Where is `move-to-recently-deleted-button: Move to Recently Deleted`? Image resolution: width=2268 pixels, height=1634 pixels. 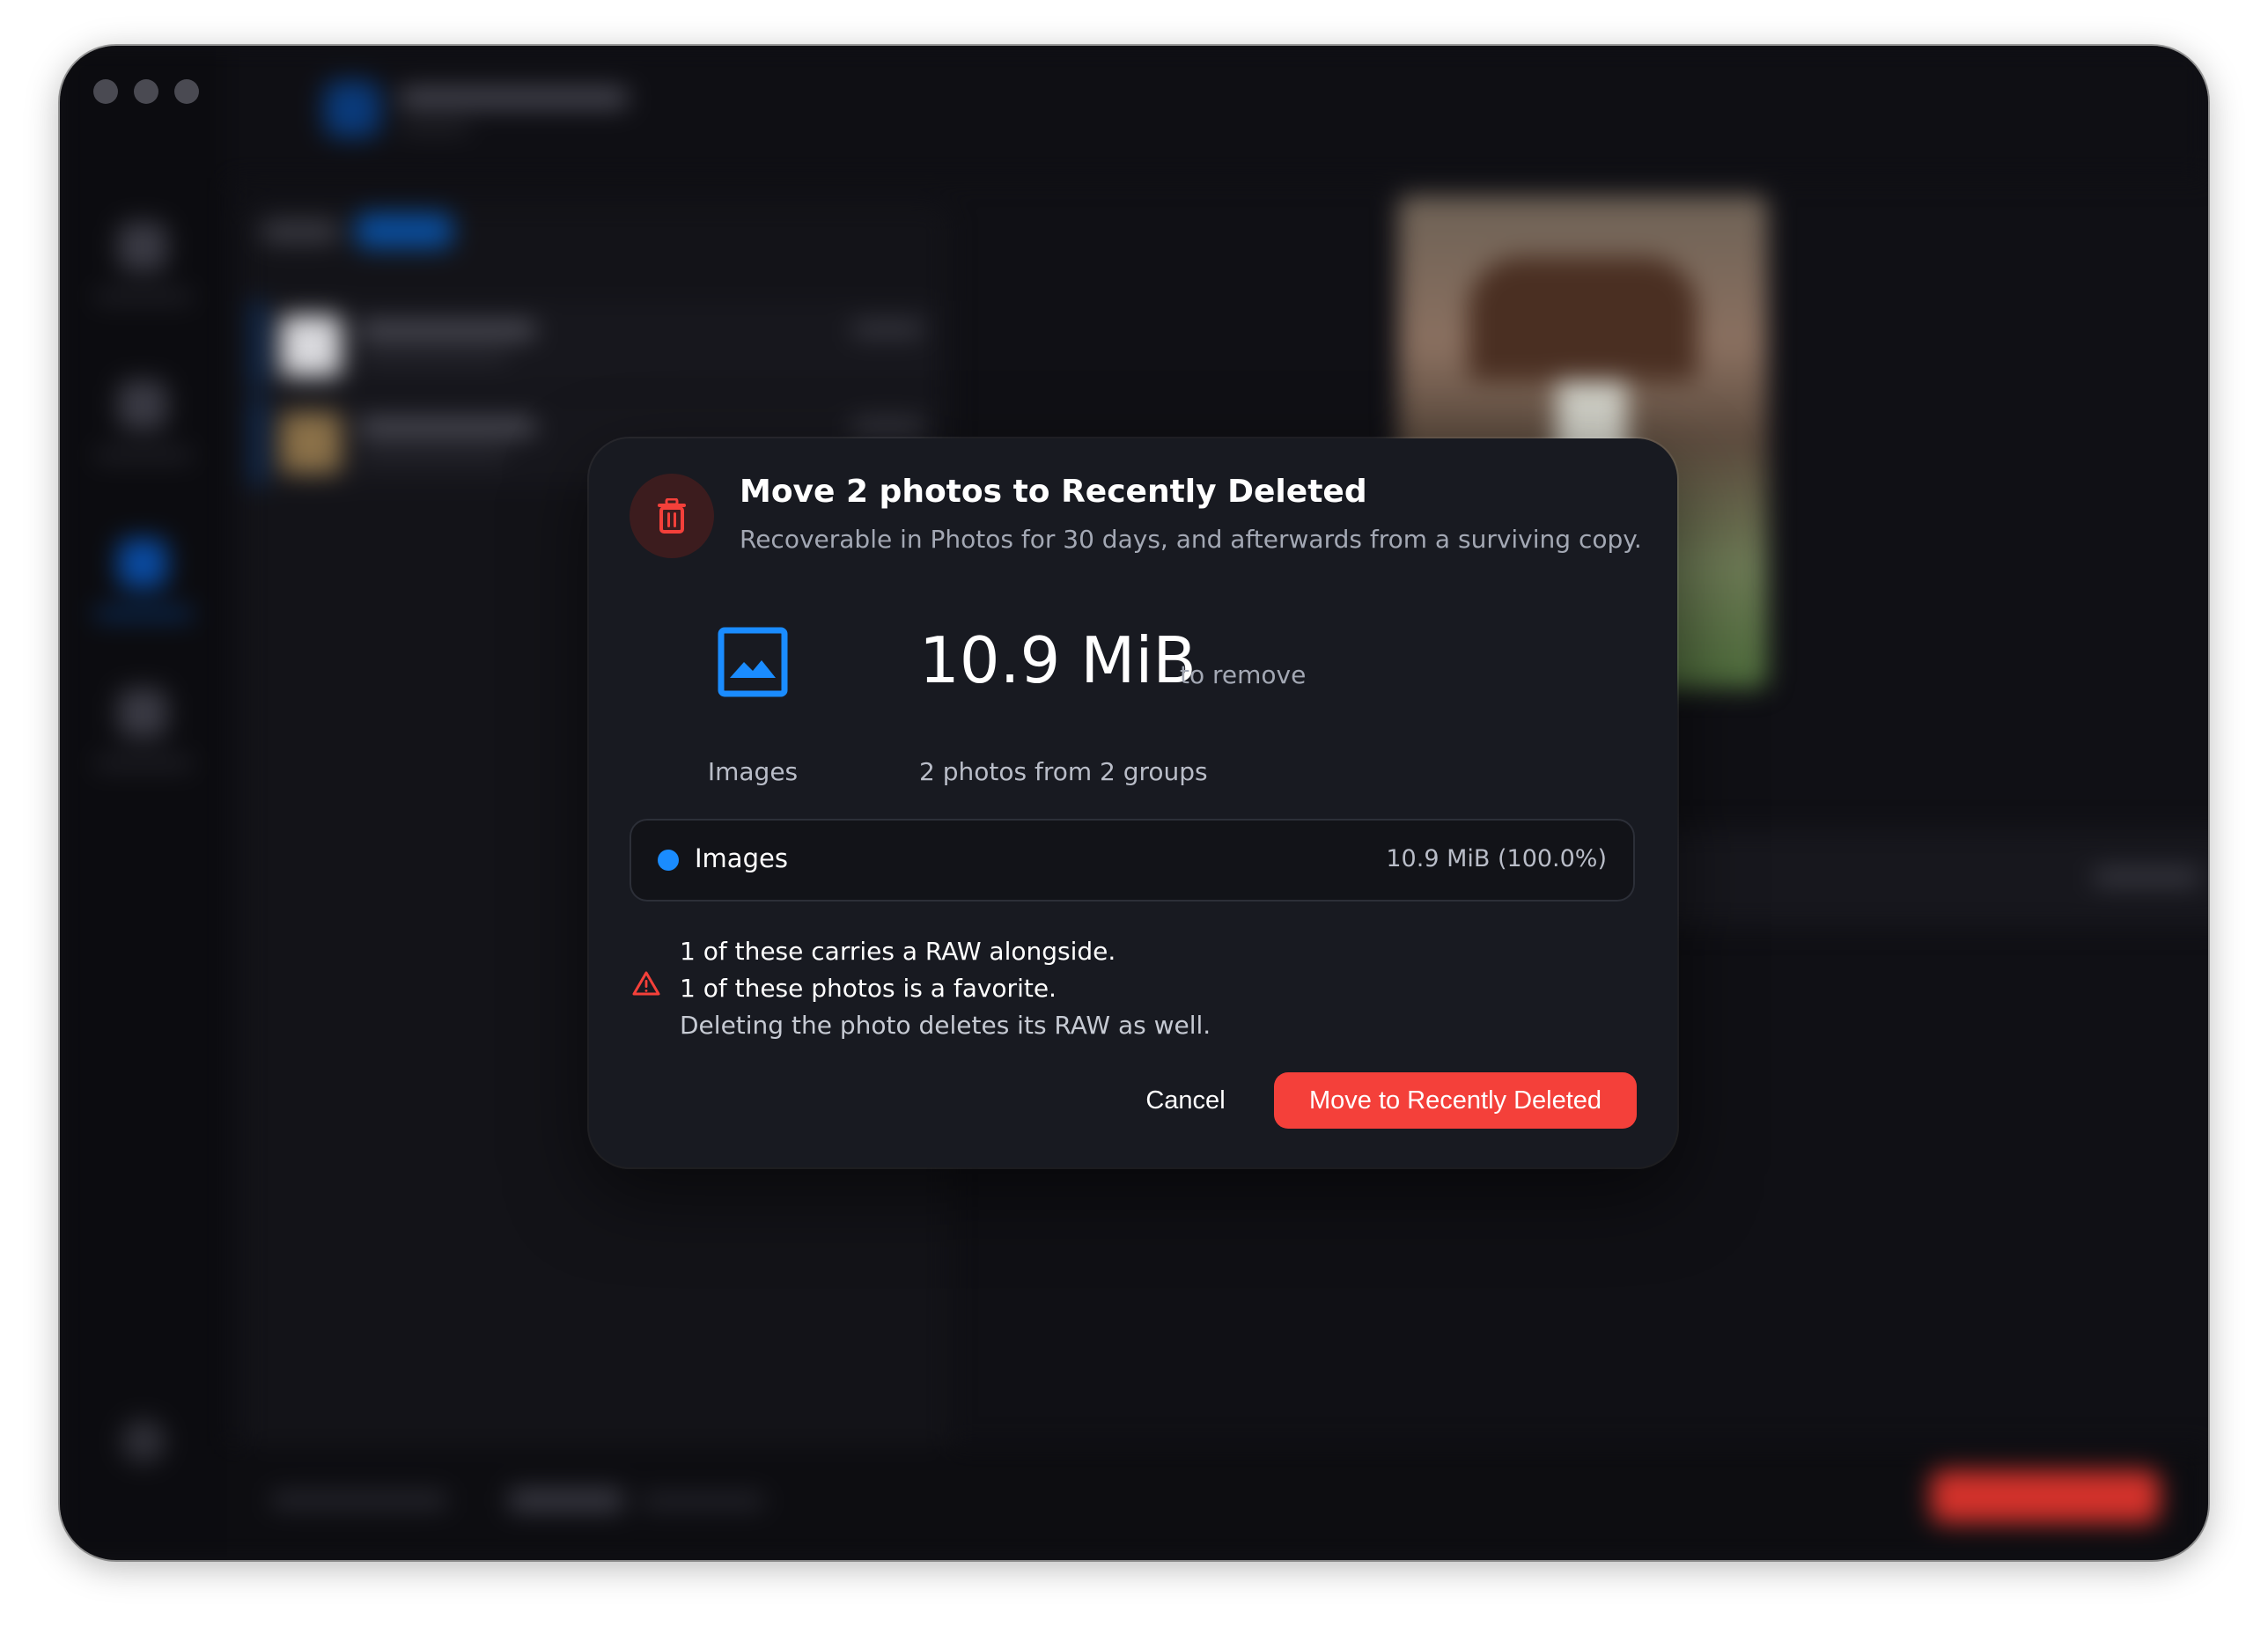
move-to-recently-deleted-button: Move to Recently Deleted is located at coordinates (1455, 1100).